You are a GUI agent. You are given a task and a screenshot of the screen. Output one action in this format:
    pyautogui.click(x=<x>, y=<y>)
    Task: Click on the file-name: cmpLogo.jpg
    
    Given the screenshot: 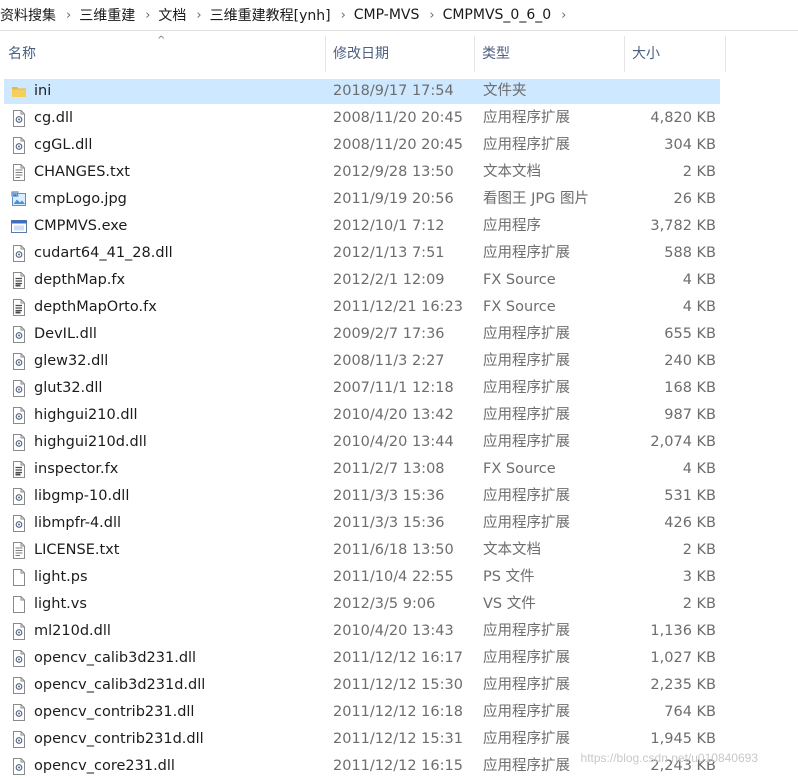 What is the action you would take?
    pyautogui.click(x=80, y=199)
    